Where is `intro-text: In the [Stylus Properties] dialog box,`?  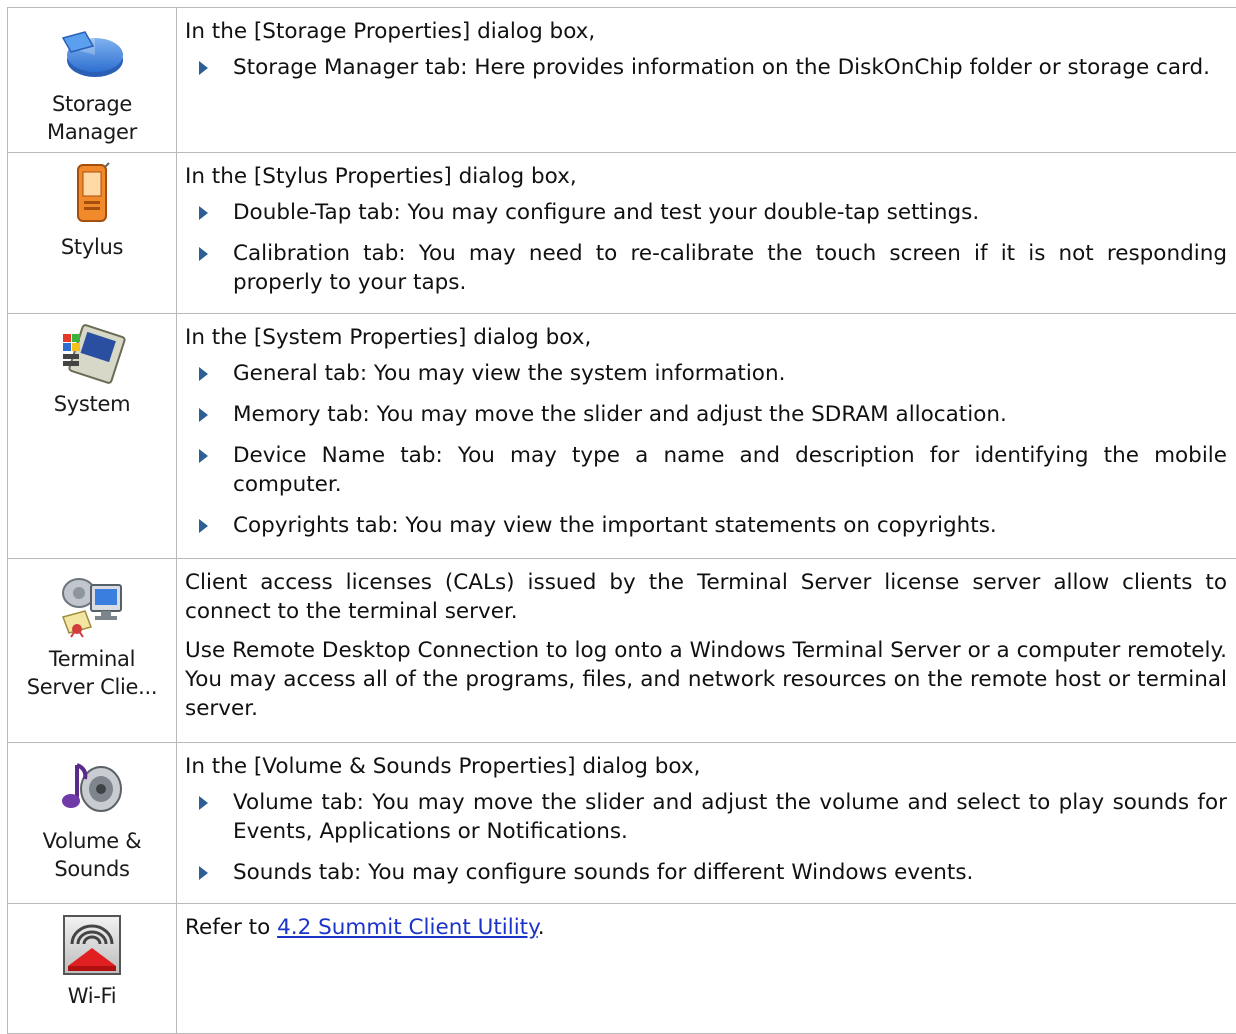 intro-text: In the [Stylus Properties] dialog box, is located at coordinates (706, 176).